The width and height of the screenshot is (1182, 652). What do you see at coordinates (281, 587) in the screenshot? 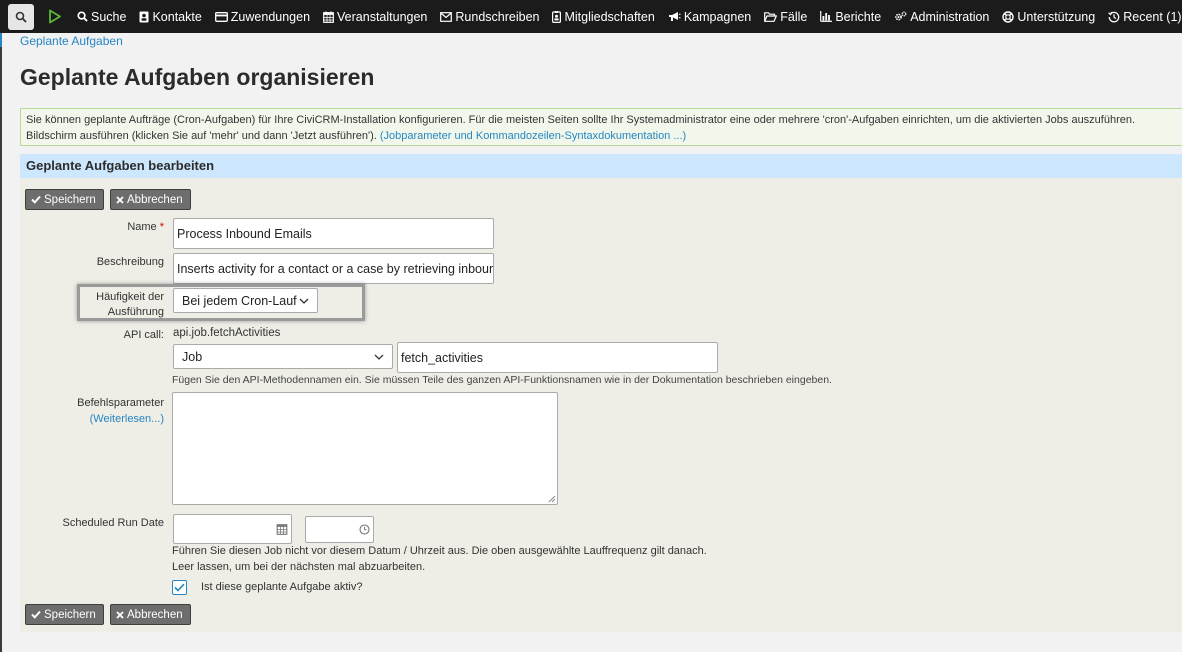
I see `active-checkbox-label: Ist diese geplante Aufgabe aktiv?` at bounding box center [281, 587].